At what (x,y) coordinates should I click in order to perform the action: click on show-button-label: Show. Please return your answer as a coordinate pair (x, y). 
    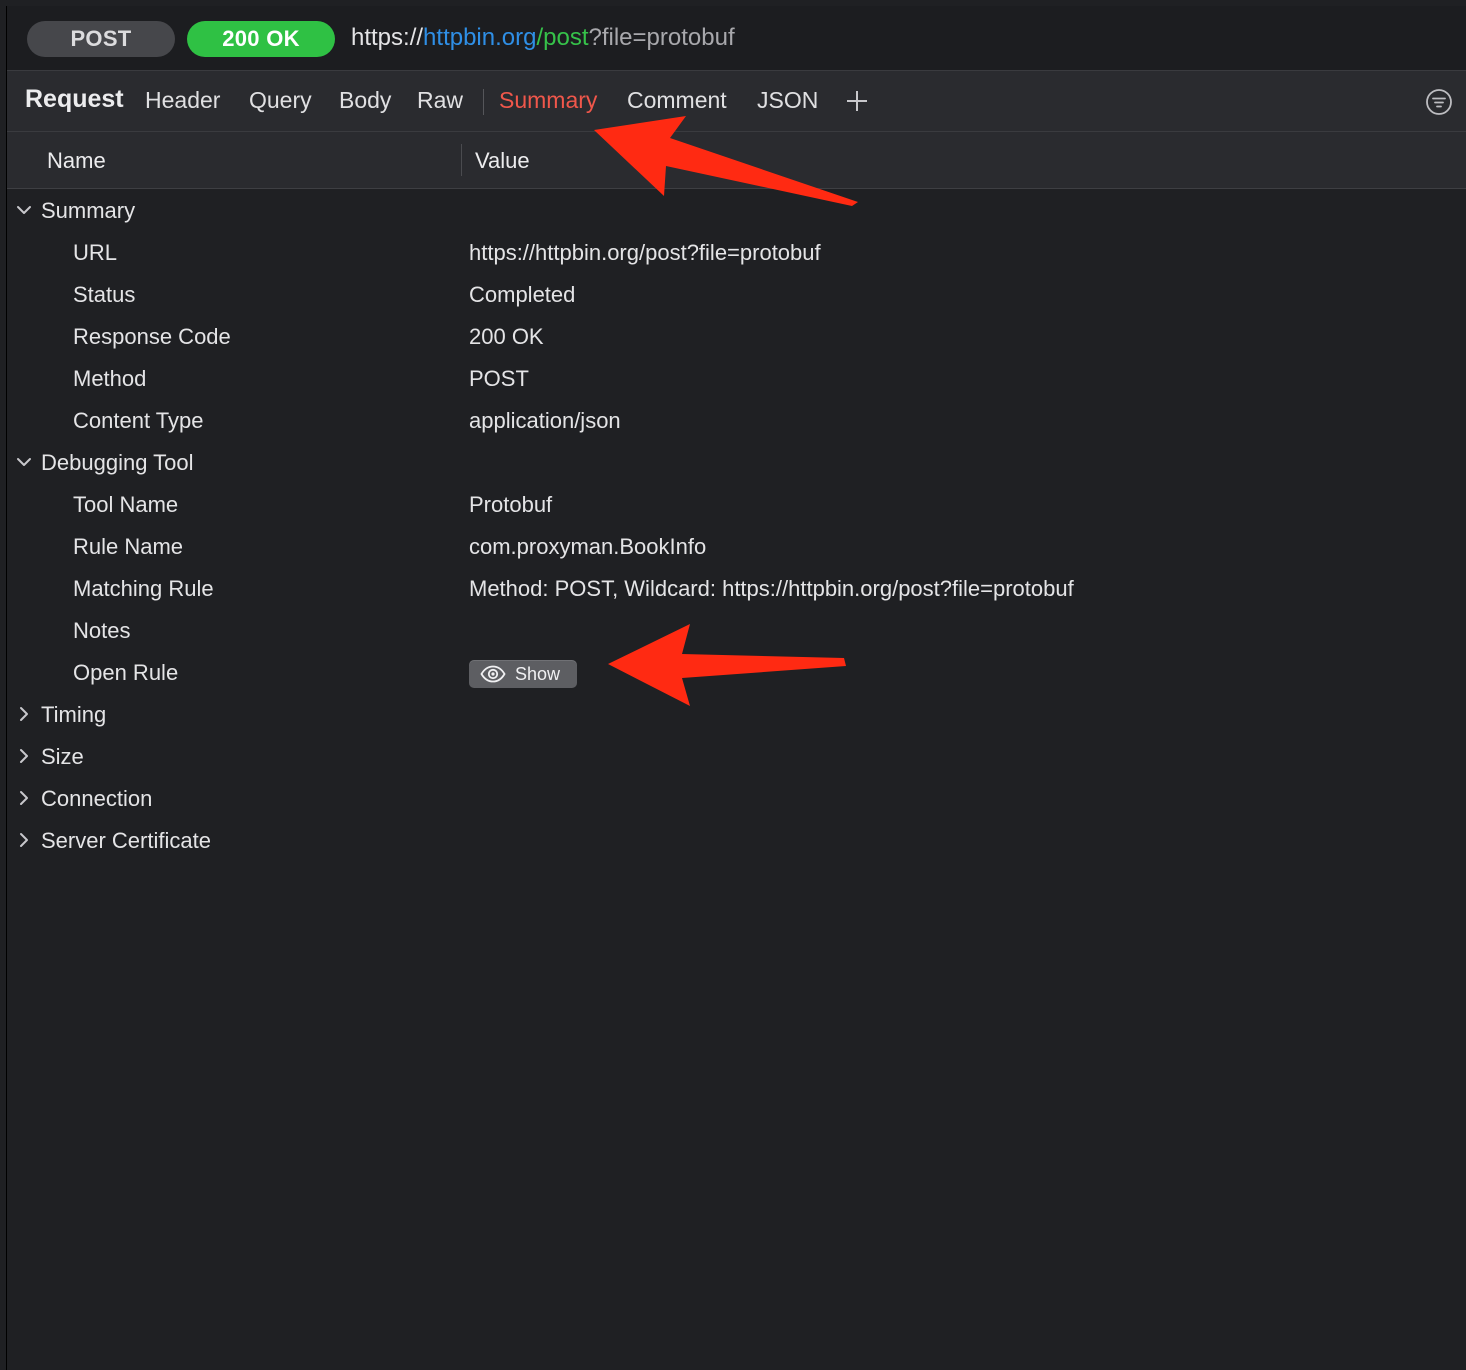
    Looking at the image, I should click on (538, 674).